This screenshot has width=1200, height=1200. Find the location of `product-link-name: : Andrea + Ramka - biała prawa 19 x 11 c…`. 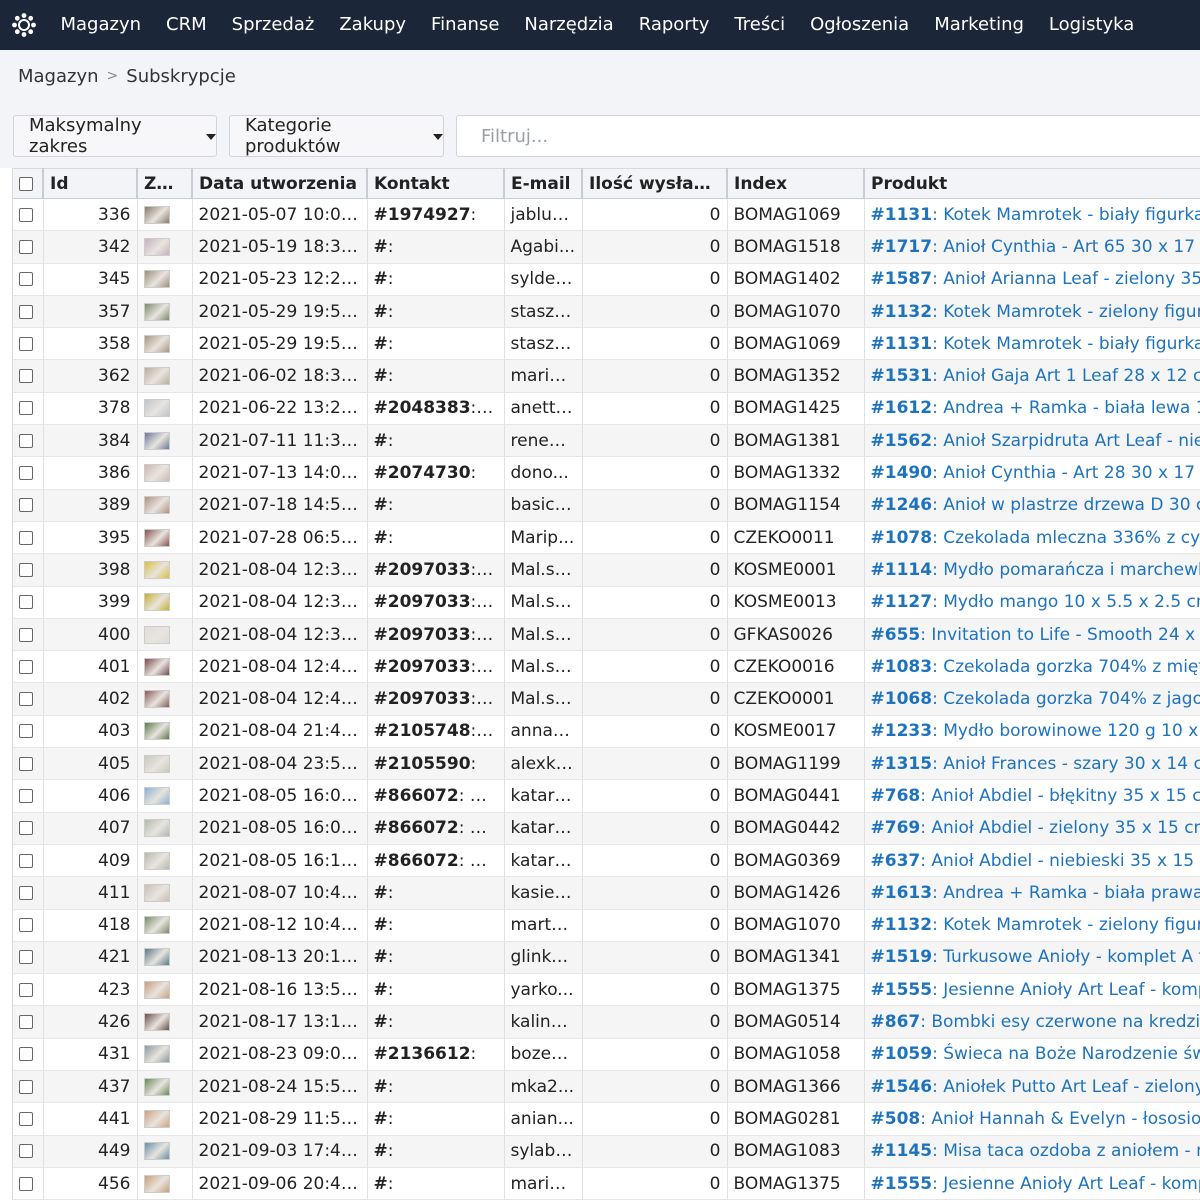

product-link-name: : Andrea + Ramka - biała prawa 19 x 11 c… is located at coordinates (1066, 893).